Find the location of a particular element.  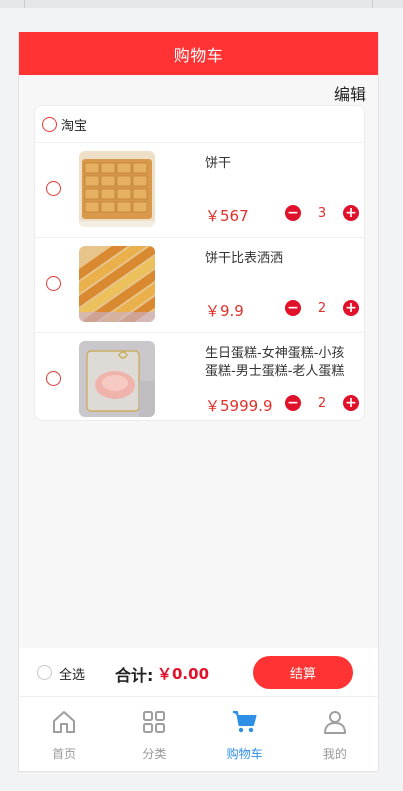

browser-top-strip is located at coordinates (201, 4).